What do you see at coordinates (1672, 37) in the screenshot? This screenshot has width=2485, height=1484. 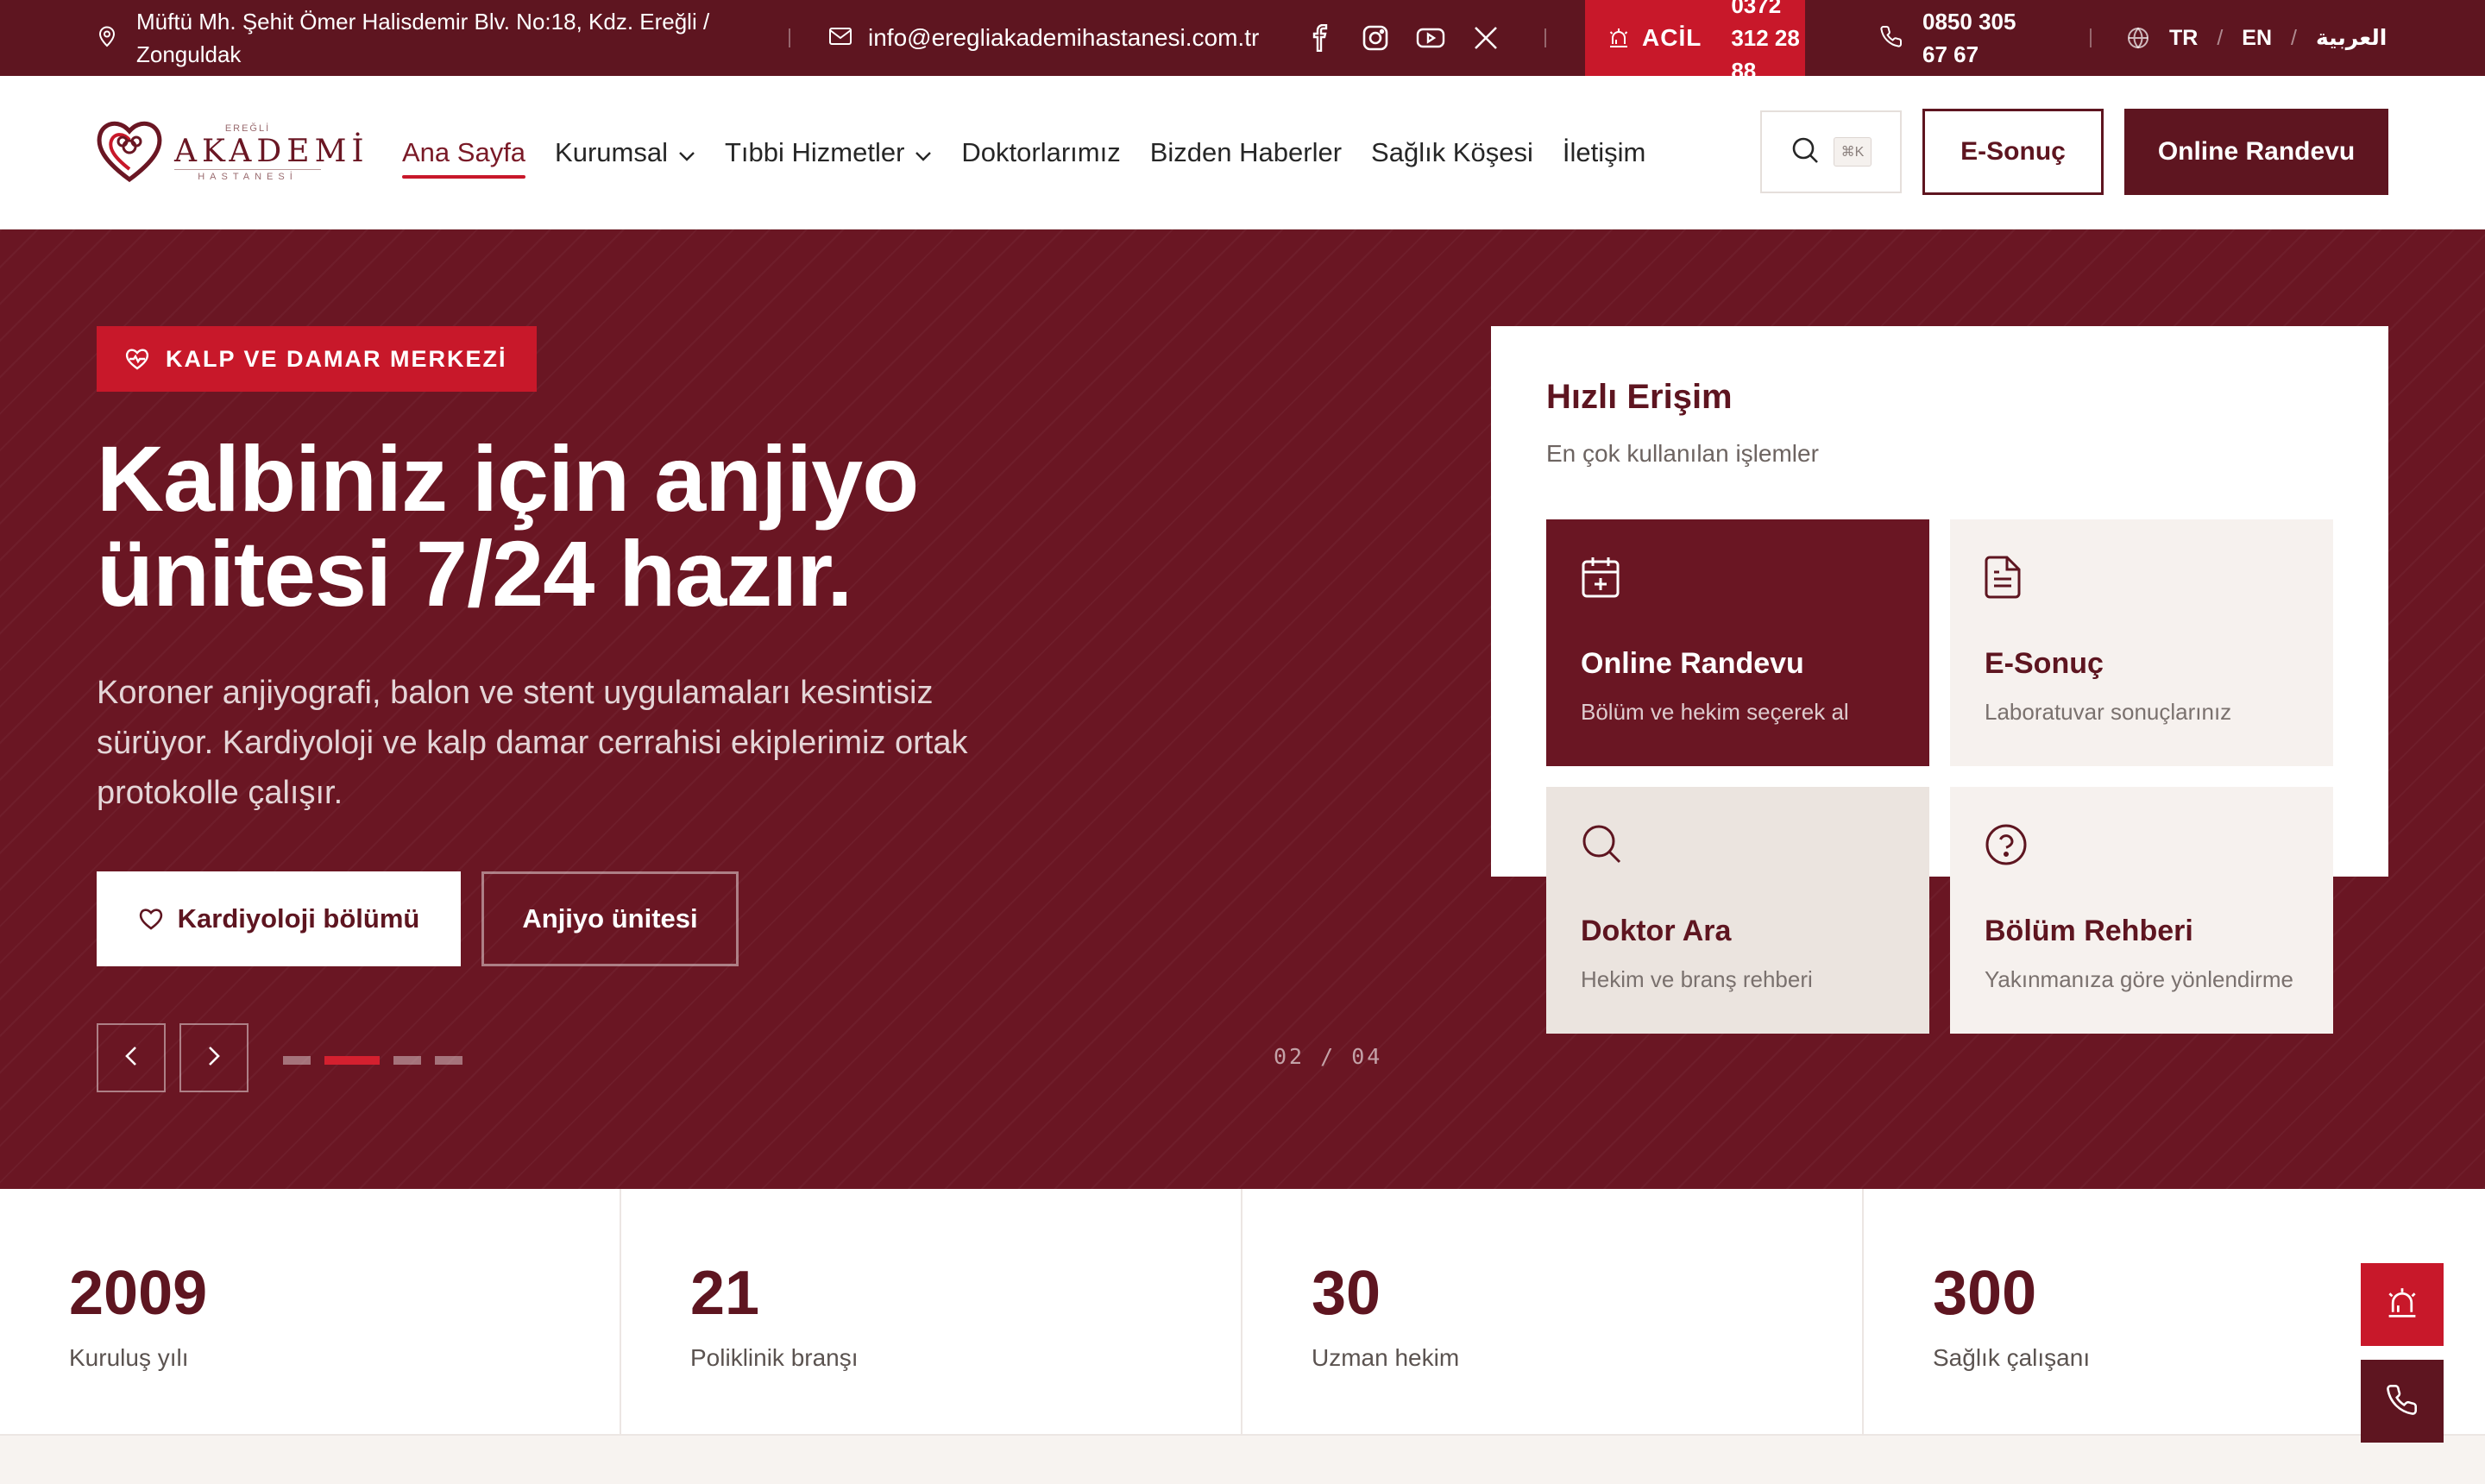 I see `emergency-label: ACİL` at bounding box center [1672, 37].